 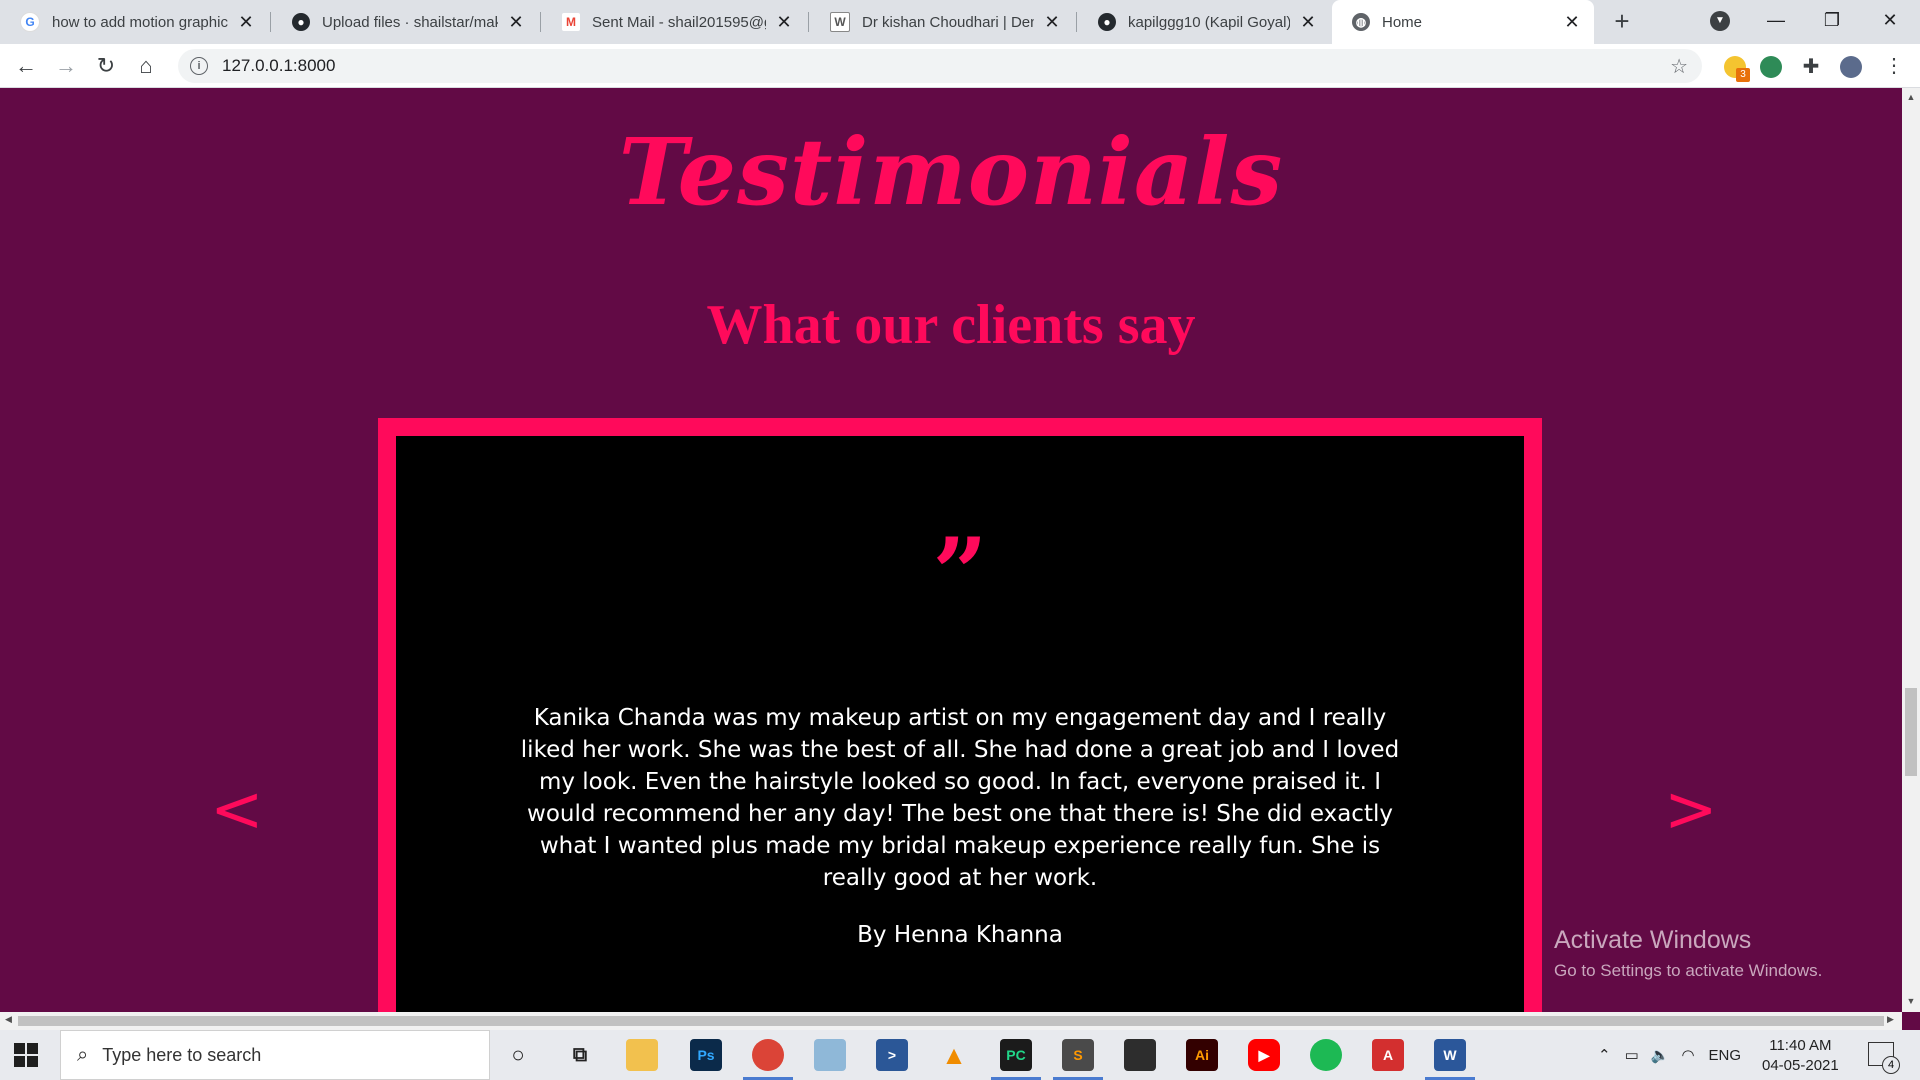 I want to click on google-icon: G, so click(x=30, y=22).